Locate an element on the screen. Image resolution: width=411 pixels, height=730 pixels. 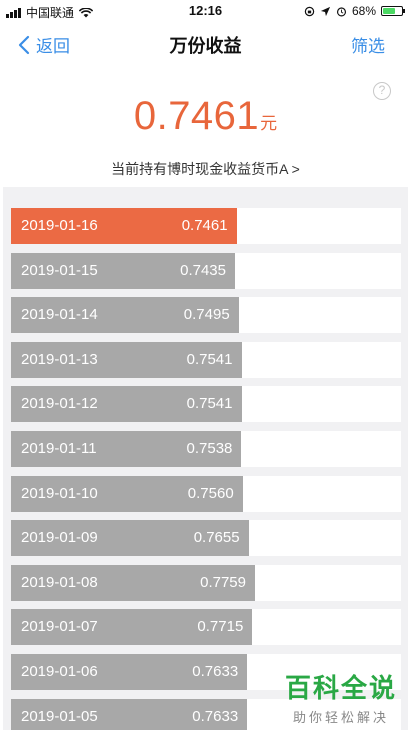
list-item: 2019-01-16 0.7461 is located at coordinates (206, 226).